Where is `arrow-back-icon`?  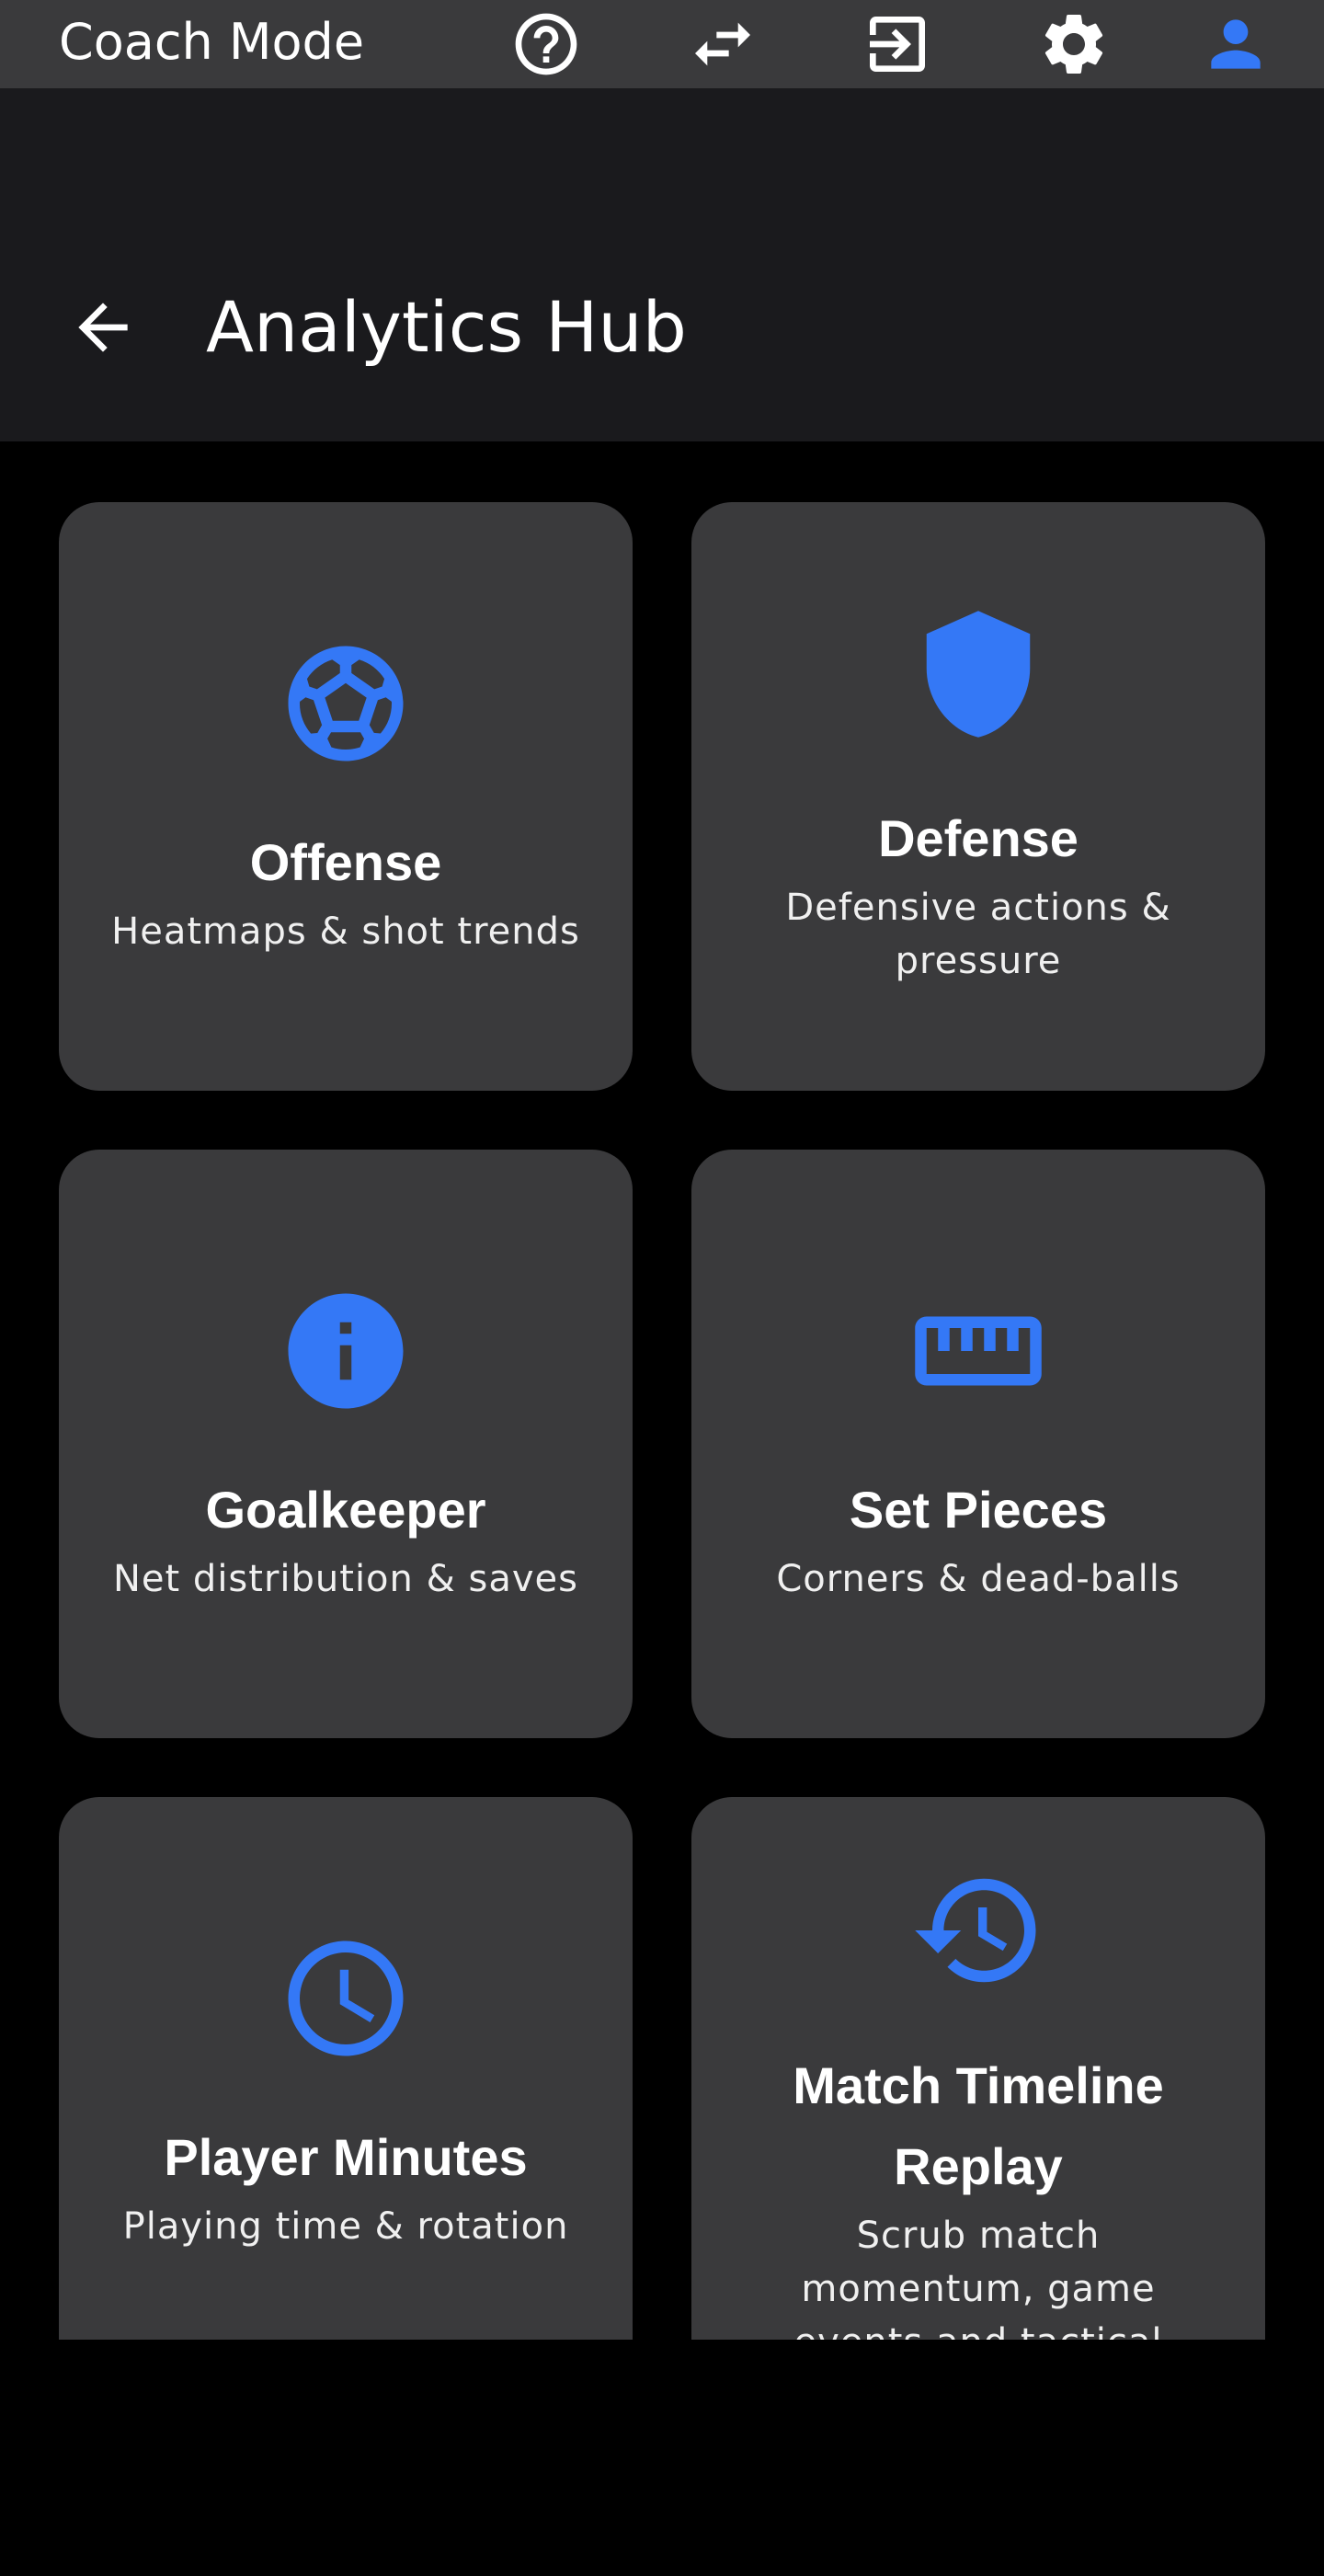 arrow-back-icon is located at coordinates (103, 327).